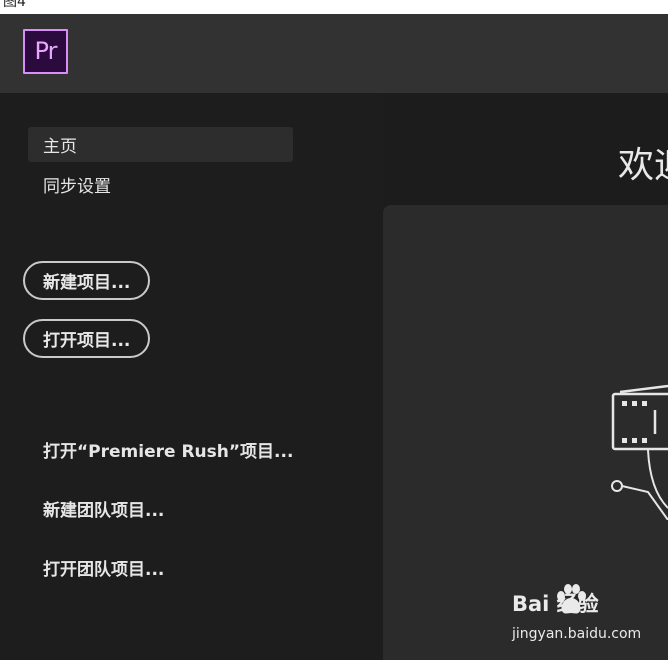  What do you see at coordinates (60, 147) in the screenshot?
I see `sidebar-item-label: 主页` at bounding box center [60, 147].